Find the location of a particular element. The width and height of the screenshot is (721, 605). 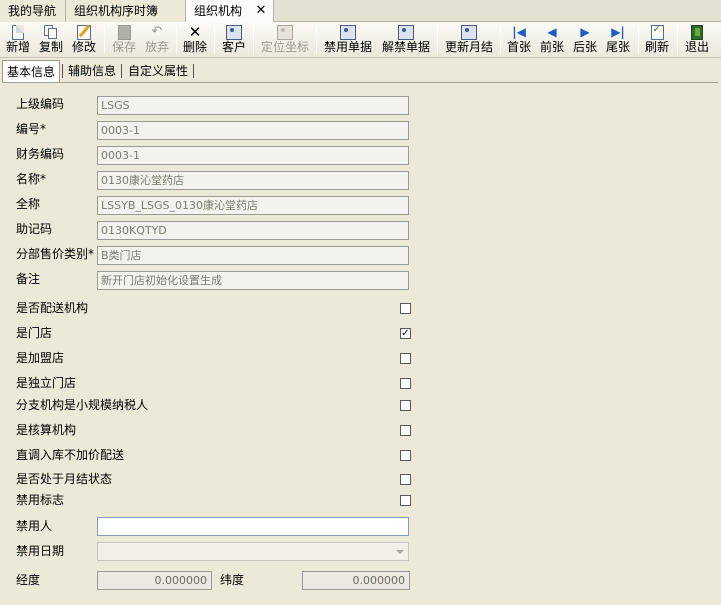

update-month-end-button: 更新月结 is located at coordinates (469, 40).